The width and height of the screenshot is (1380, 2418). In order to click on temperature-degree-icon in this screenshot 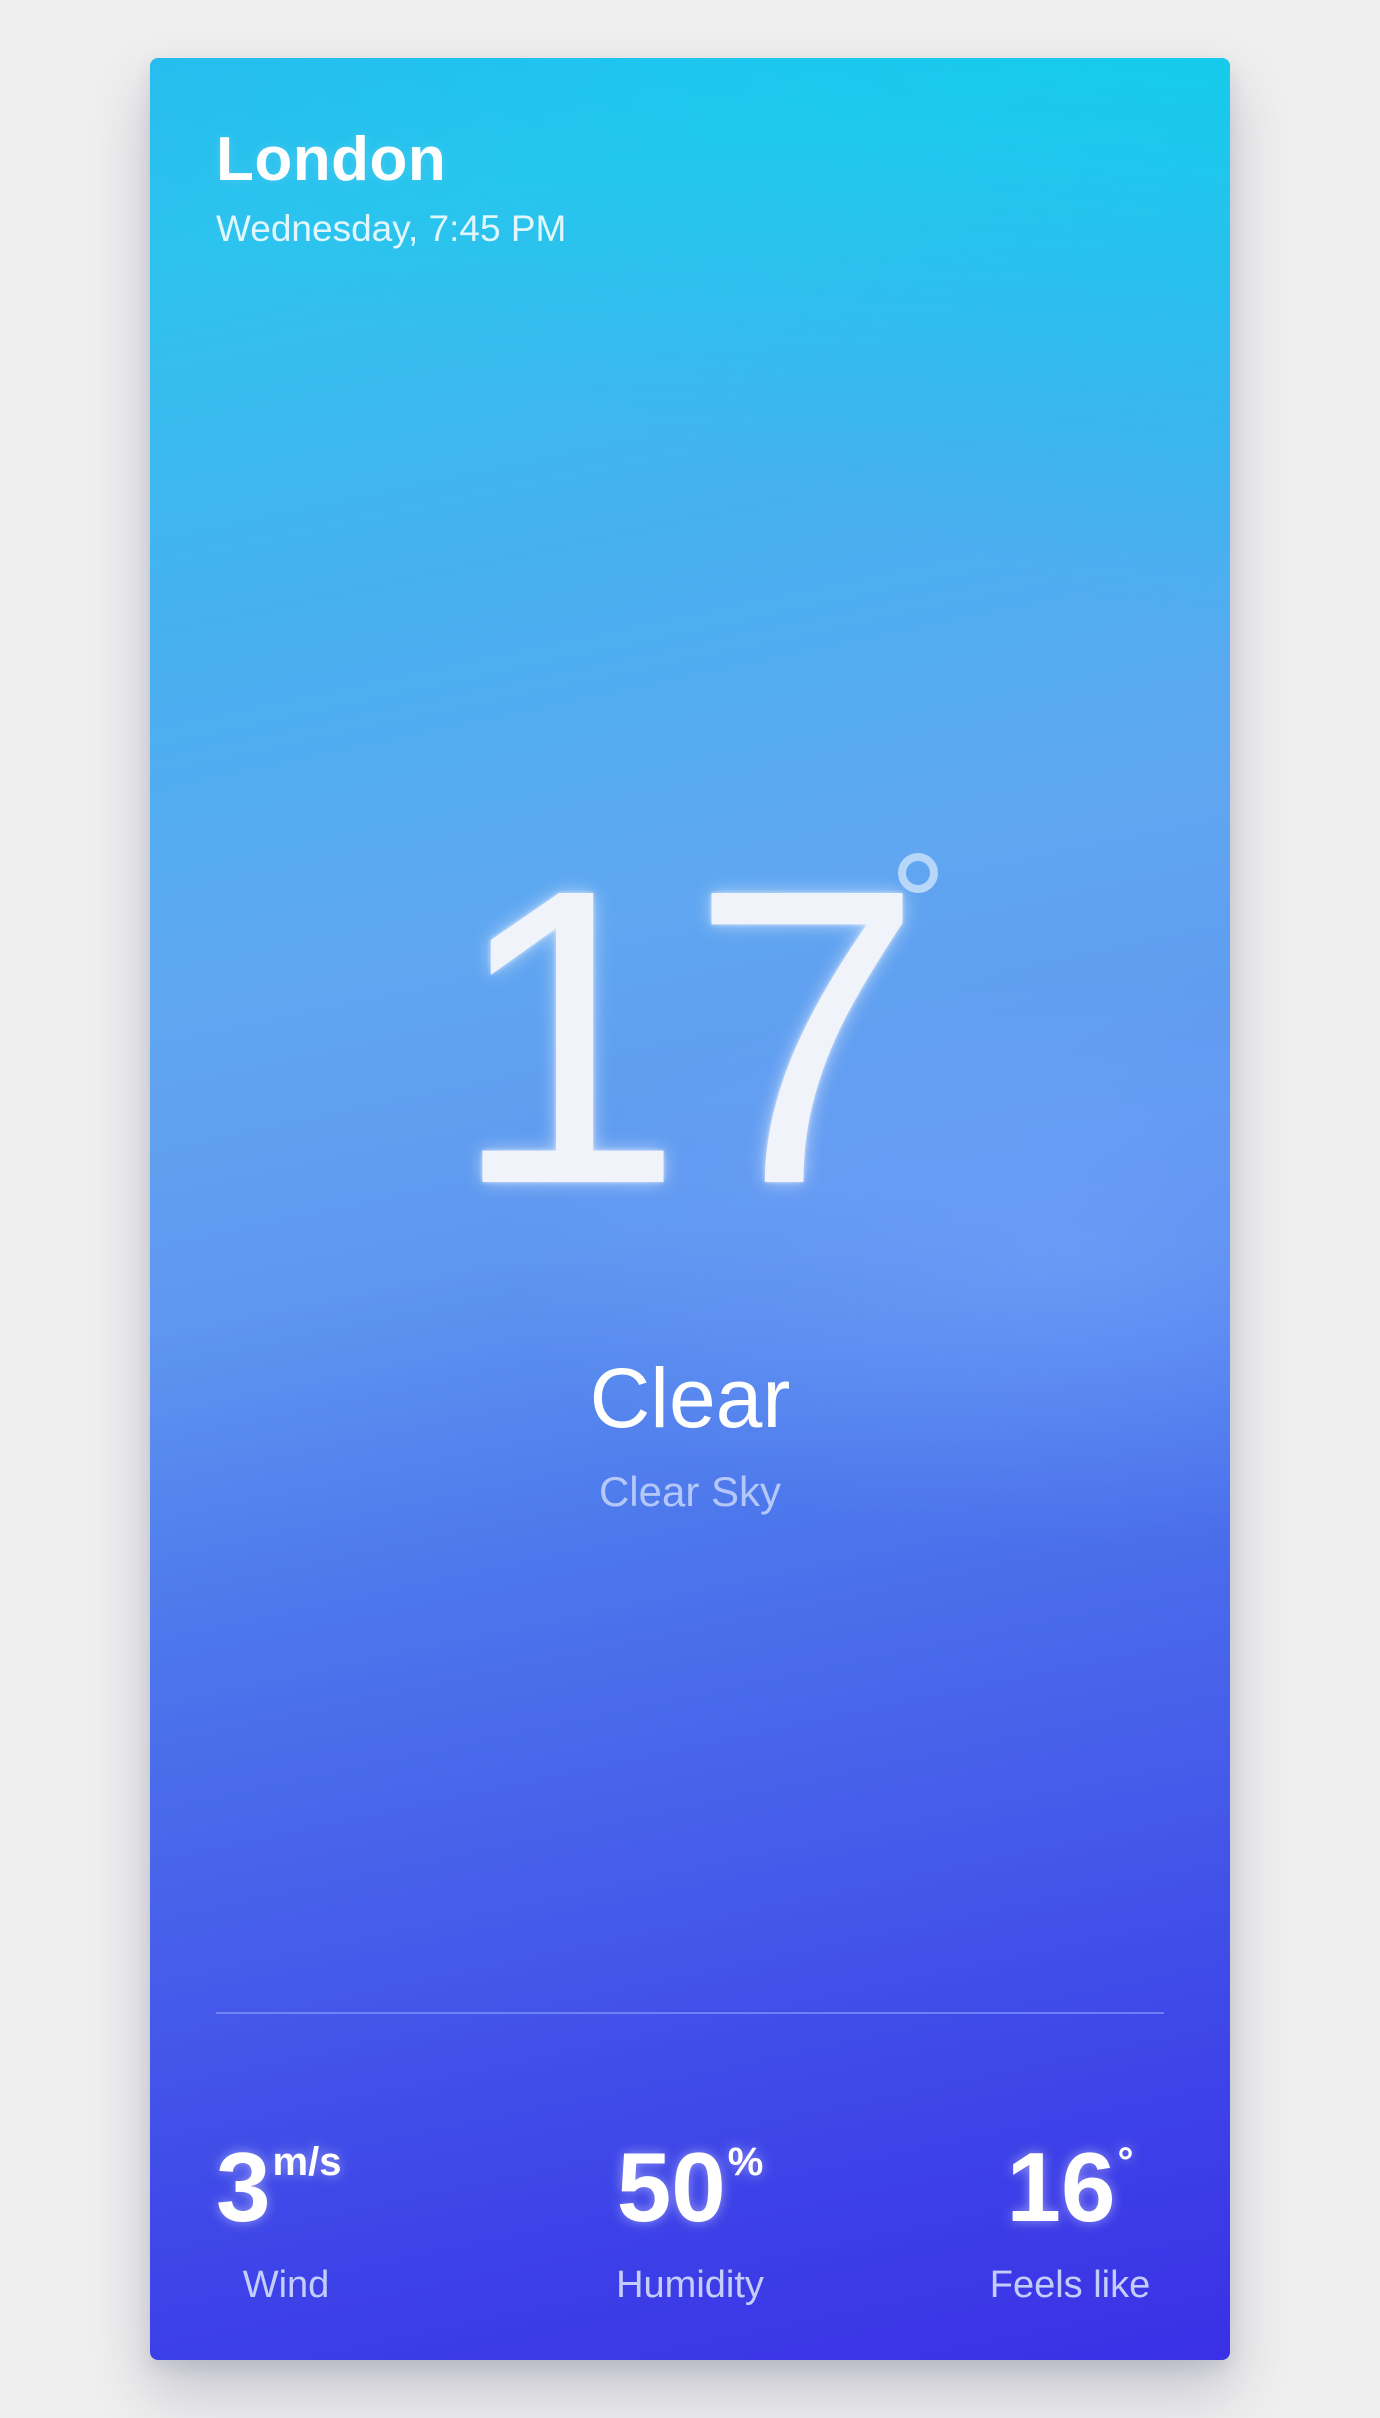, I will do `click(918, 873)`.